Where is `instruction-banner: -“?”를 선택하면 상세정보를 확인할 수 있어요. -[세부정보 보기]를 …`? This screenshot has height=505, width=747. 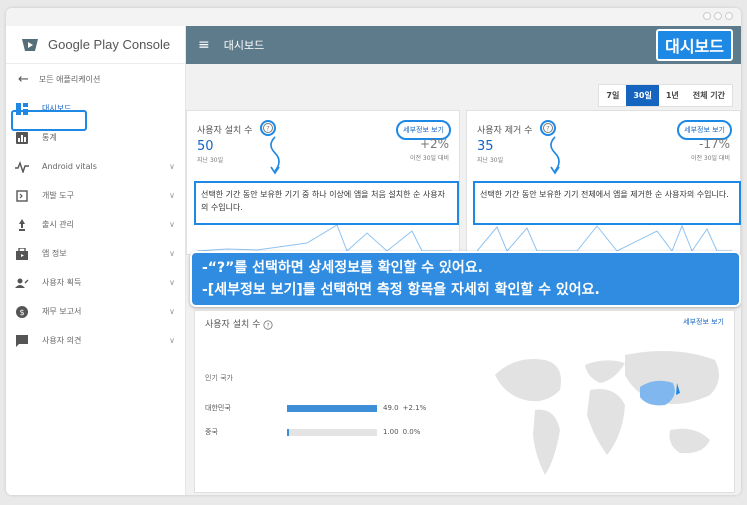 instruction-banner: -“?”를 선택하면 상세정보를 확인할 수 있어요. -[세부정보 보기]를 … is located at coordinates (465, 279).